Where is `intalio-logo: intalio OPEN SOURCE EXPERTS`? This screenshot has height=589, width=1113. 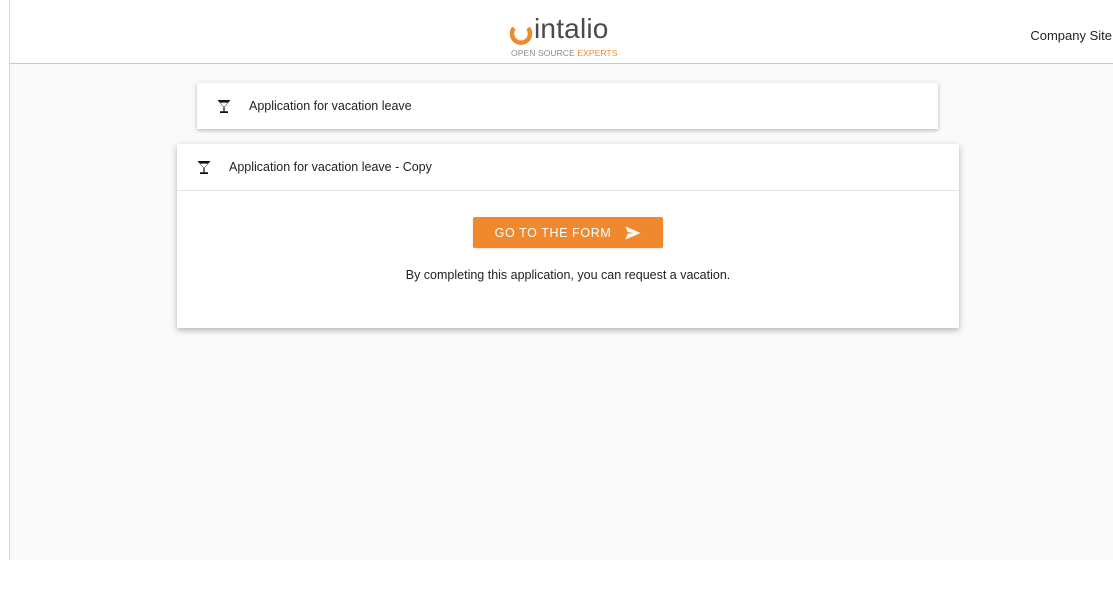
intalio-logo: intalio OPEN SOURCE EXPERTS is located at coordinates (569, 37).